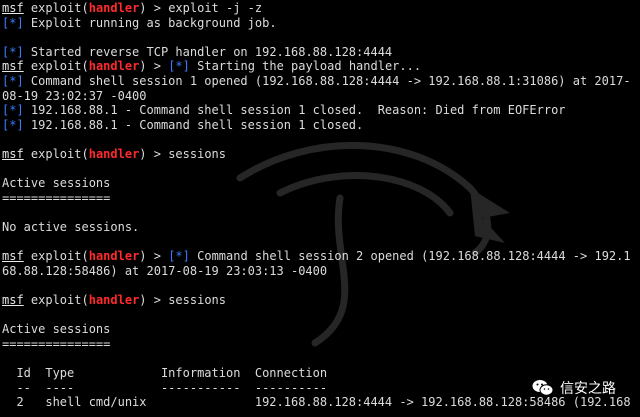 This screenshot has width=640, height=417. I want to click on terminal-line: msf exploit(handler) > exploit -j -z, so click(132, 8).